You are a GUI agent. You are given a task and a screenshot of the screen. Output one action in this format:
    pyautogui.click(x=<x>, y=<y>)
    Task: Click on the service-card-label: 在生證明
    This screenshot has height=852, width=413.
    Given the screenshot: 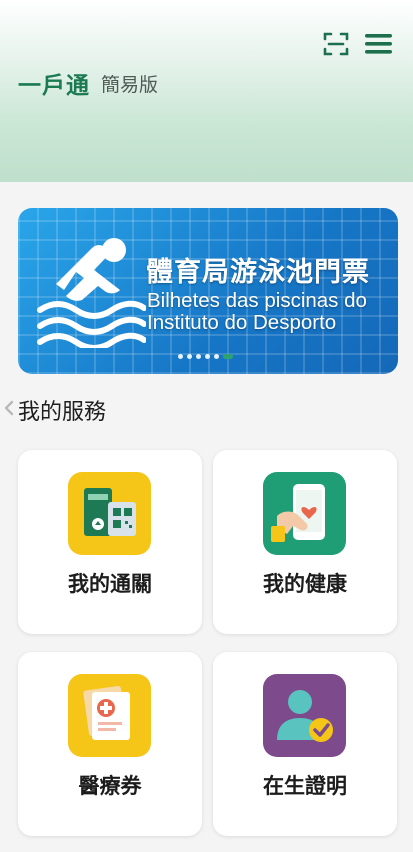 What is the action you would take?
    pyautogui.click(x=305, y=786)
    